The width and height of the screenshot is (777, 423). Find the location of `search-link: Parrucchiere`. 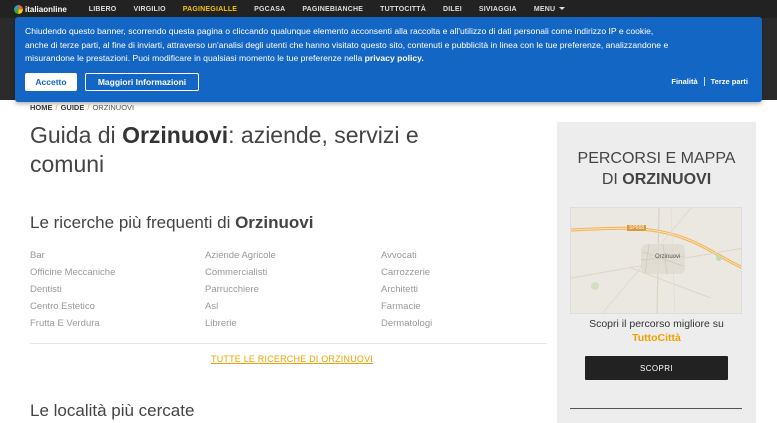

search-link: Parrucchiere is located at coordinates (240, 291).